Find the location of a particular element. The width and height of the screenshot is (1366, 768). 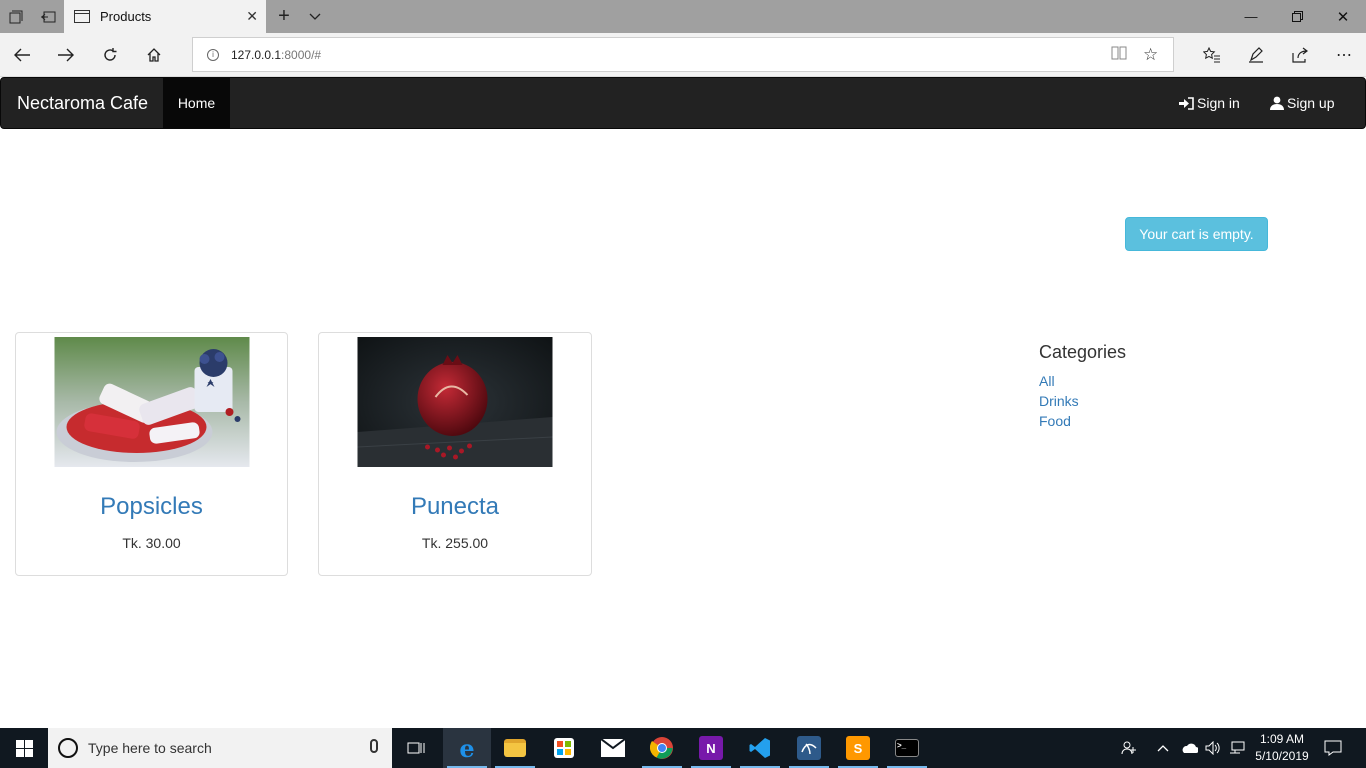

terminal-icon: >_ is located at coordinates (907, 748).